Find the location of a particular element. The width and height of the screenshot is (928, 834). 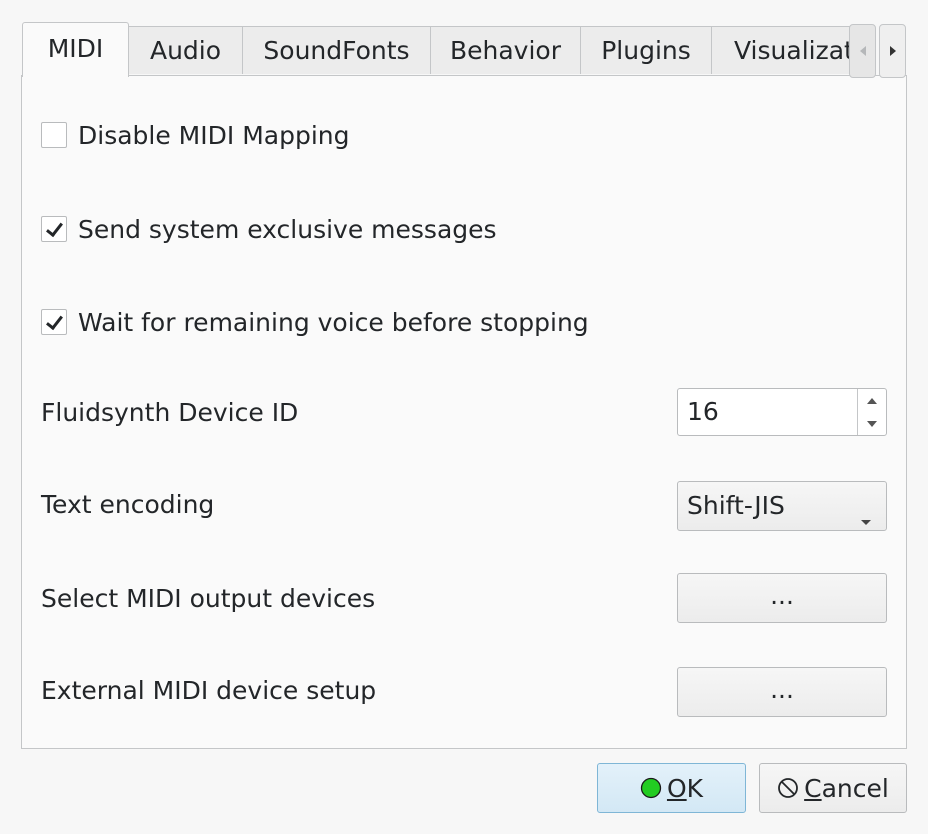

tab-scroll-right-button is located at coordinates (892, 51).